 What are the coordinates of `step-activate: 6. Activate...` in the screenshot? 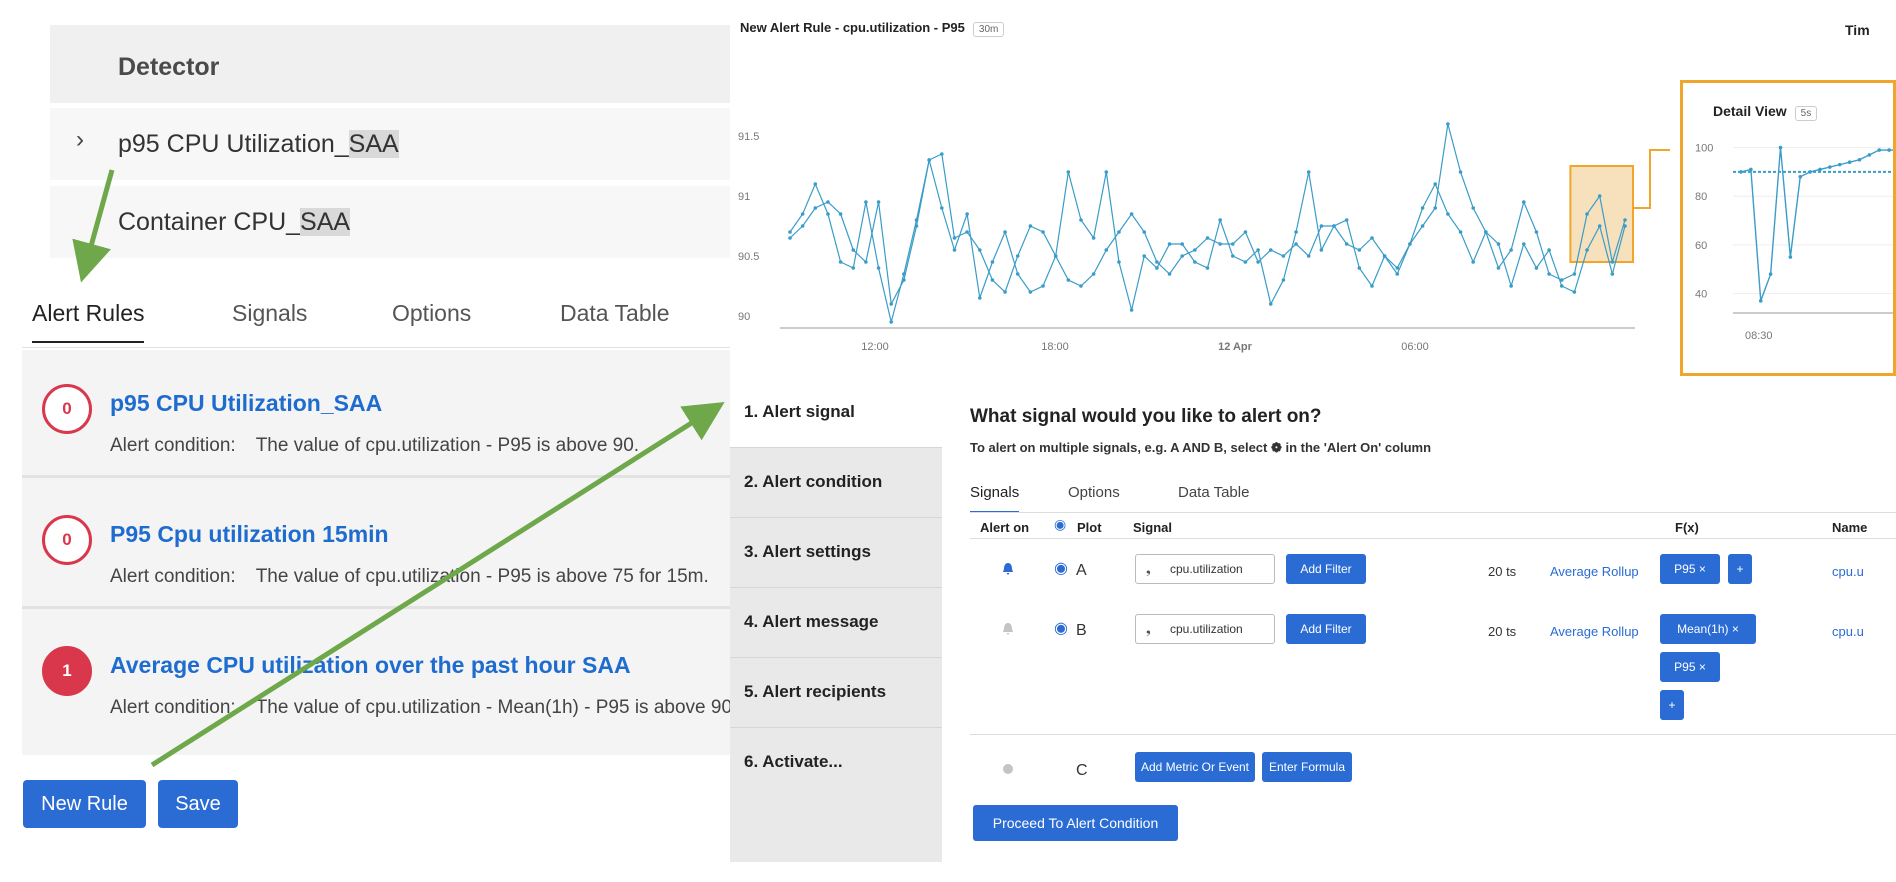 It's located at (836, 763).